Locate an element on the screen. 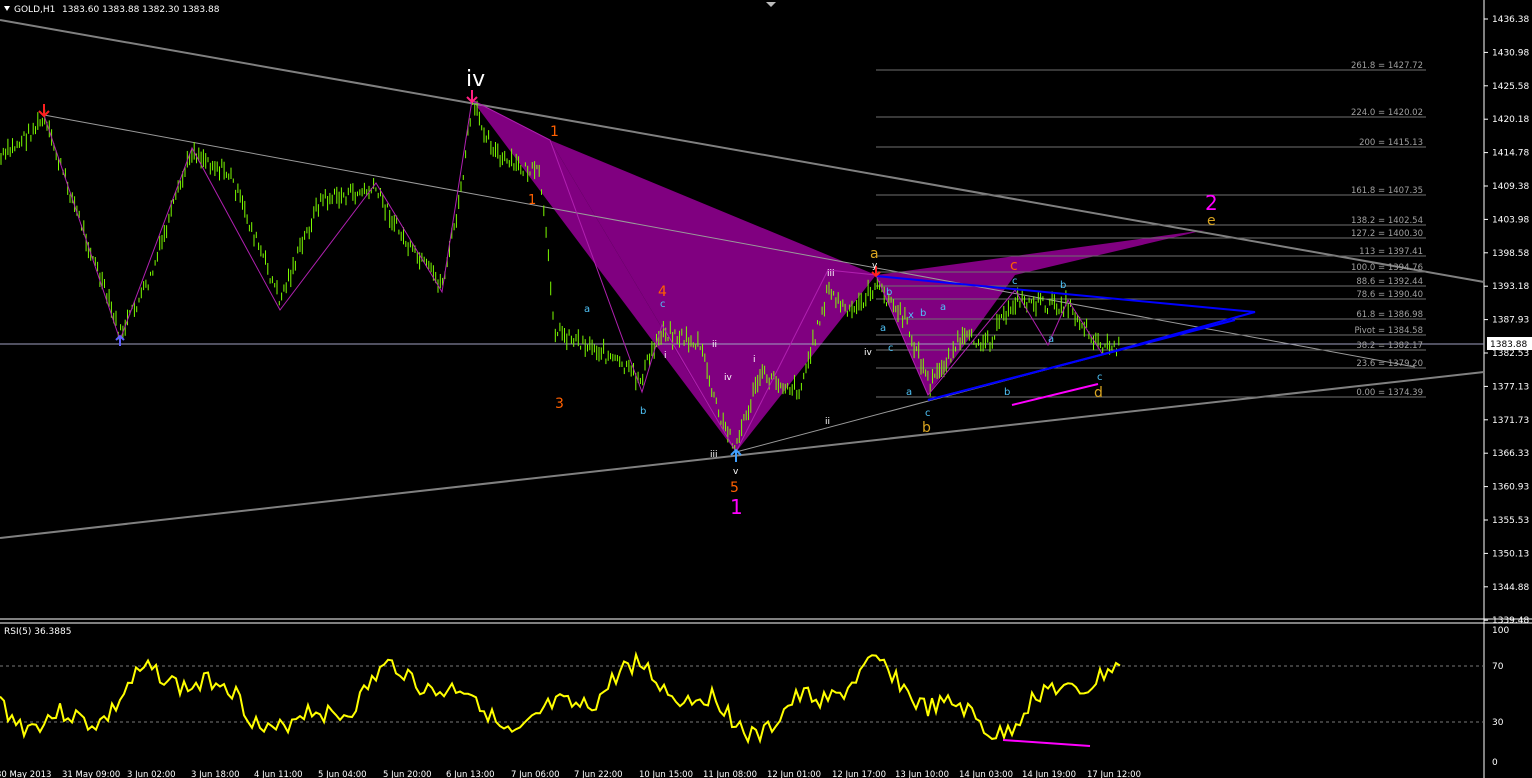 This screenshot has width=1532, height=778. wave-label-ii-2: ii is located at coordinates (827, 422).